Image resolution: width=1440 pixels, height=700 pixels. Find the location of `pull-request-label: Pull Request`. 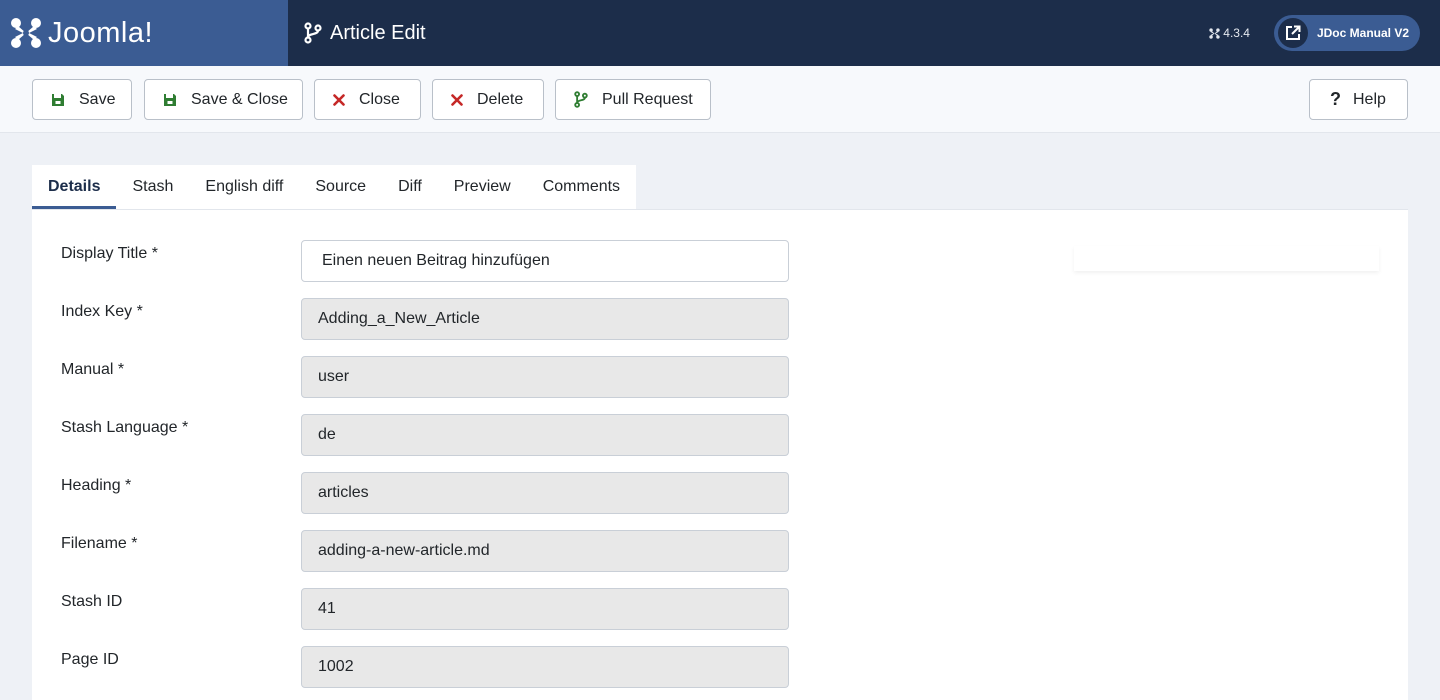

pull-request-label: Pull Request is located at coordinates (647, 99).